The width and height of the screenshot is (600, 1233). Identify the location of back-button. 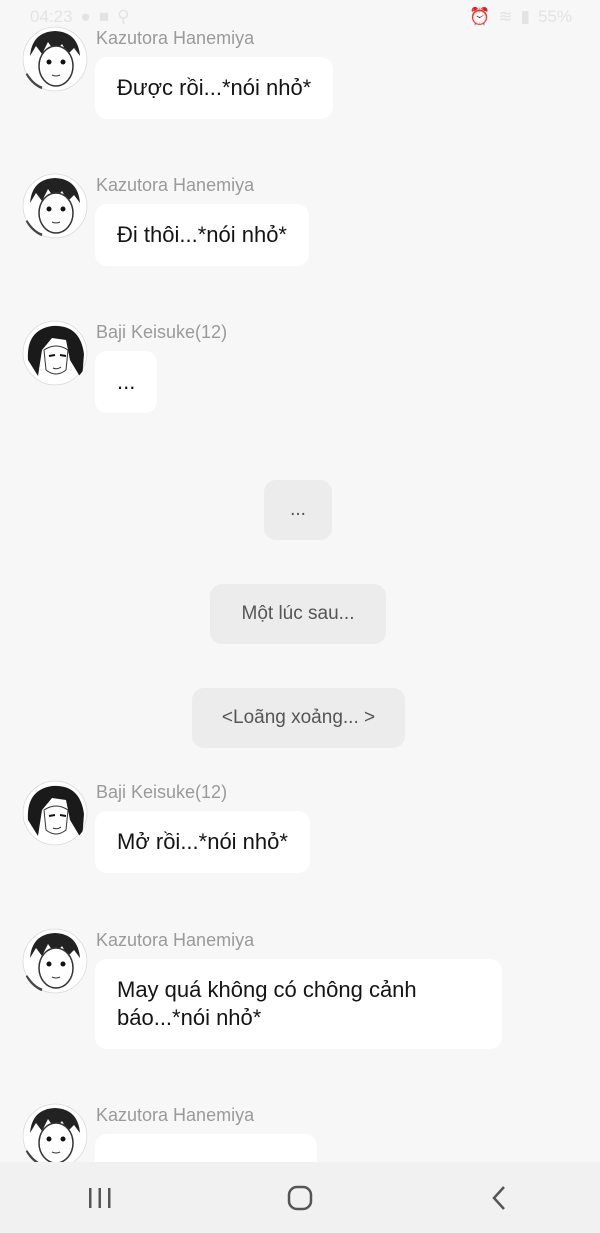
(500, 1198).